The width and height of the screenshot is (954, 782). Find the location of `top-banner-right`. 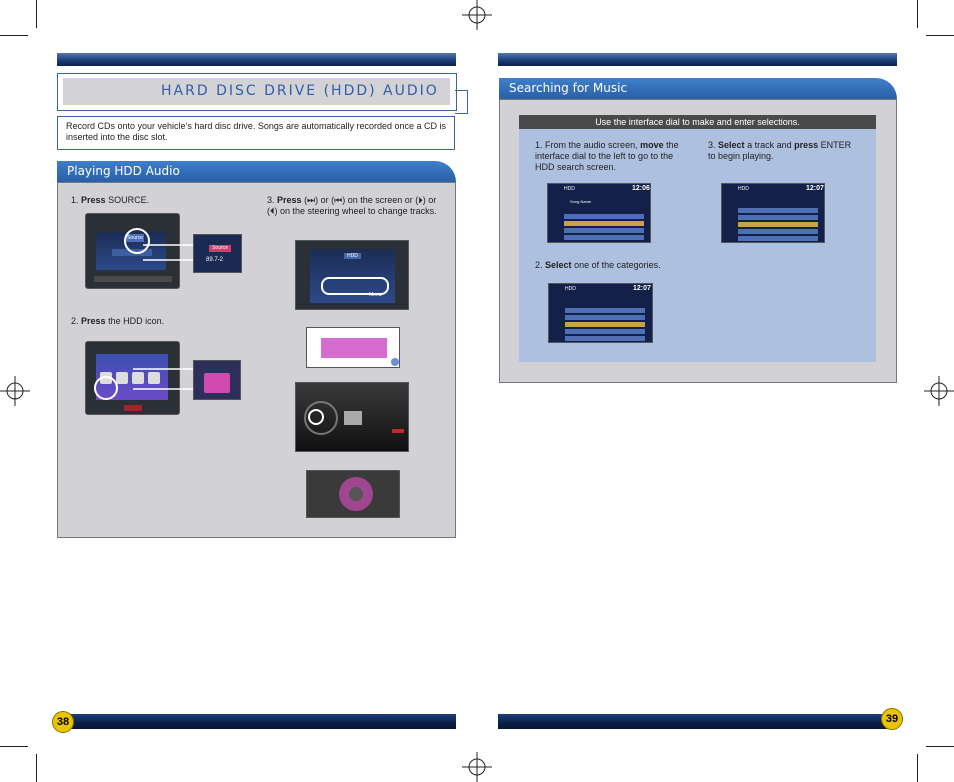

top-banner-right is located at coordinates (697, 59).